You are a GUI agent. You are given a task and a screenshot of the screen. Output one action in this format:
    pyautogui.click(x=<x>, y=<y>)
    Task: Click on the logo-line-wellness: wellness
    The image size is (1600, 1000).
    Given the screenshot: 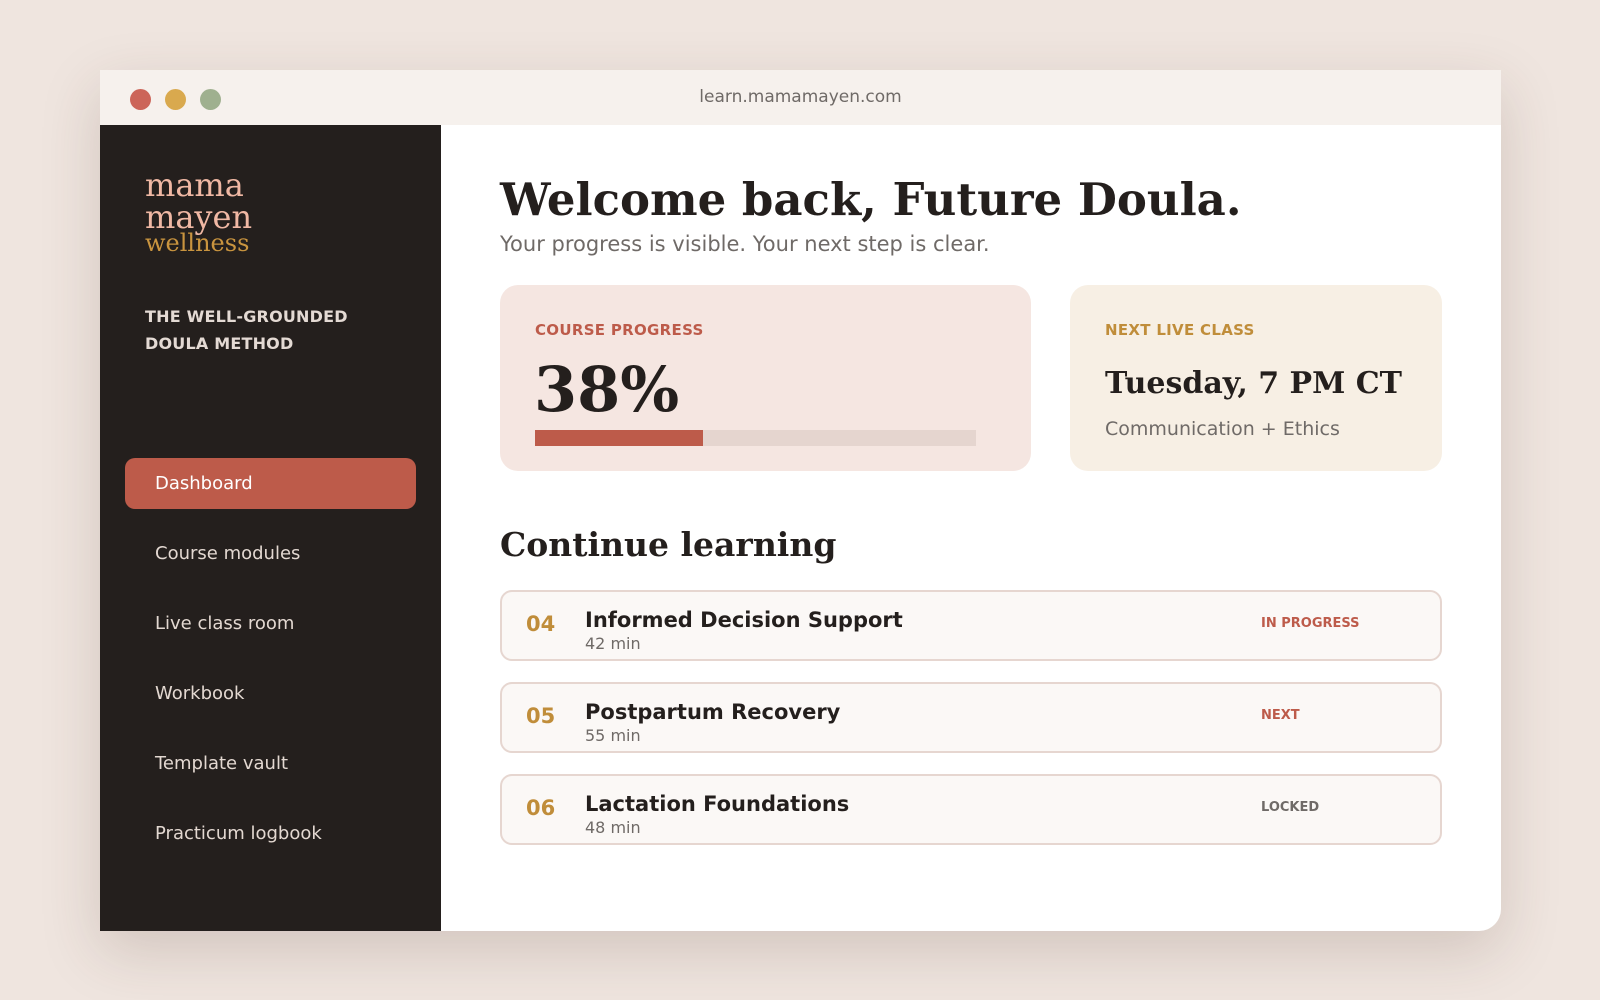 What is the action you would take?
    pyautogui.click(x=197, y=243)
    